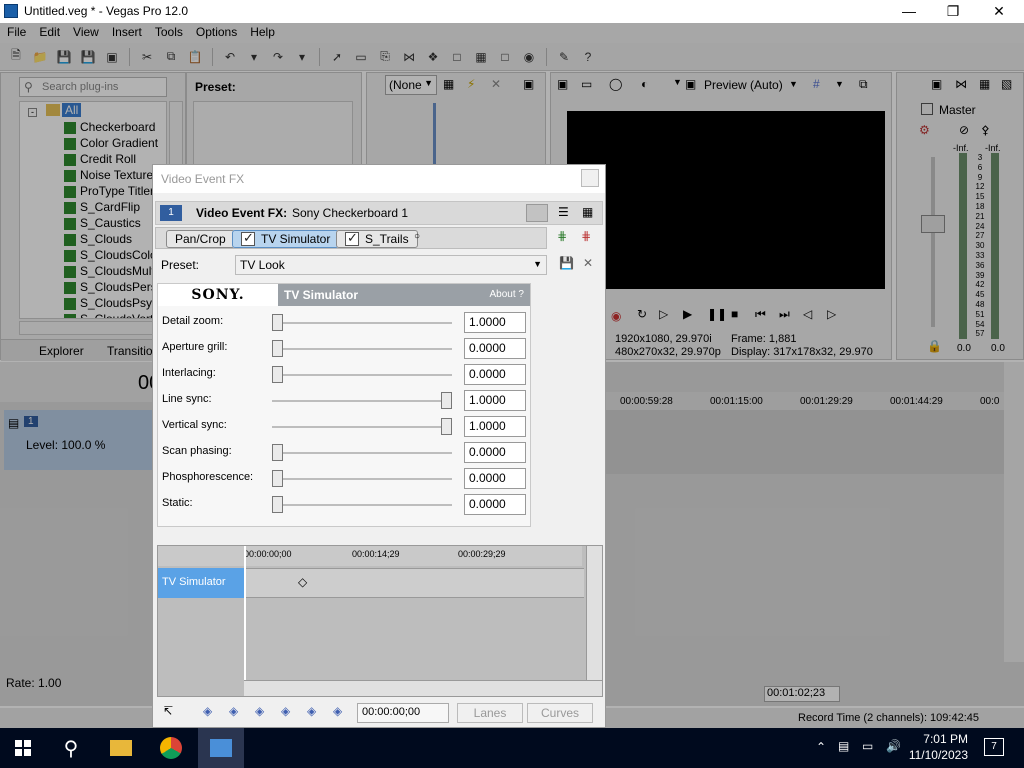 This screenshot has height=768, width=1024. Describe the element at coordinates (121, 748) in the screenshot. I see `file-explorer-icon` at that location.